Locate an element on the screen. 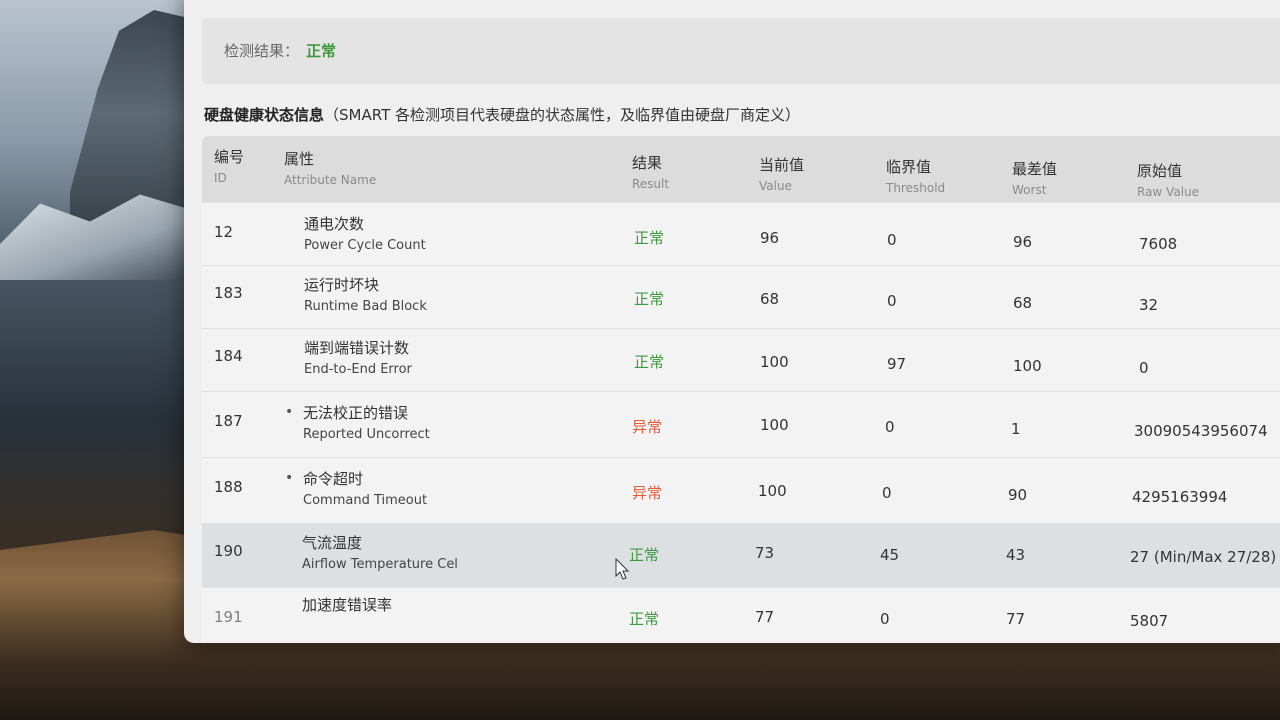 The image size is (1280, 720). col-raw-en: Raw Value is located at coordinates (1168, 192).